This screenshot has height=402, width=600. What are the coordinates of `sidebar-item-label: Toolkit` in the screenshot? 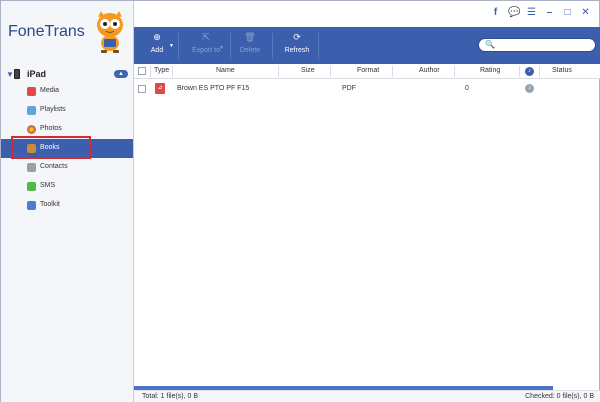 It's located at (50, 204).